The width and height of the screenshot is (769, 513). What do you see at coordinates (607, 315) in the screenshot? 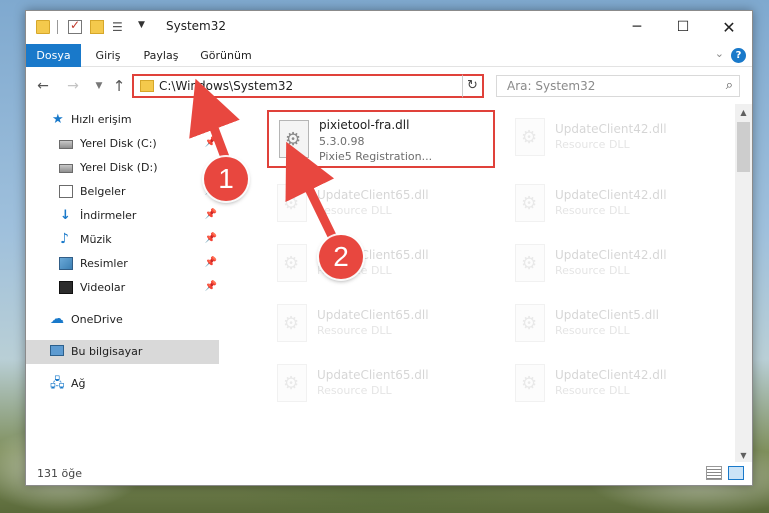
I see `file-name: UpdateClient5.dll` at bounding box center [607, 315].